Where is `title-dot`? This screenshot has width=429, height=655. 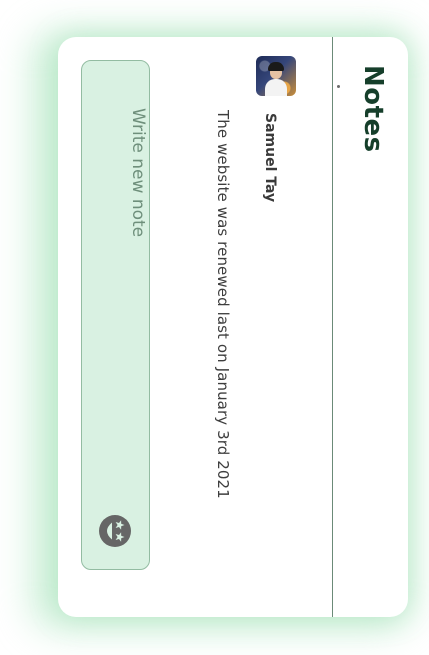 title-dot is located at coordinates (338, 86).